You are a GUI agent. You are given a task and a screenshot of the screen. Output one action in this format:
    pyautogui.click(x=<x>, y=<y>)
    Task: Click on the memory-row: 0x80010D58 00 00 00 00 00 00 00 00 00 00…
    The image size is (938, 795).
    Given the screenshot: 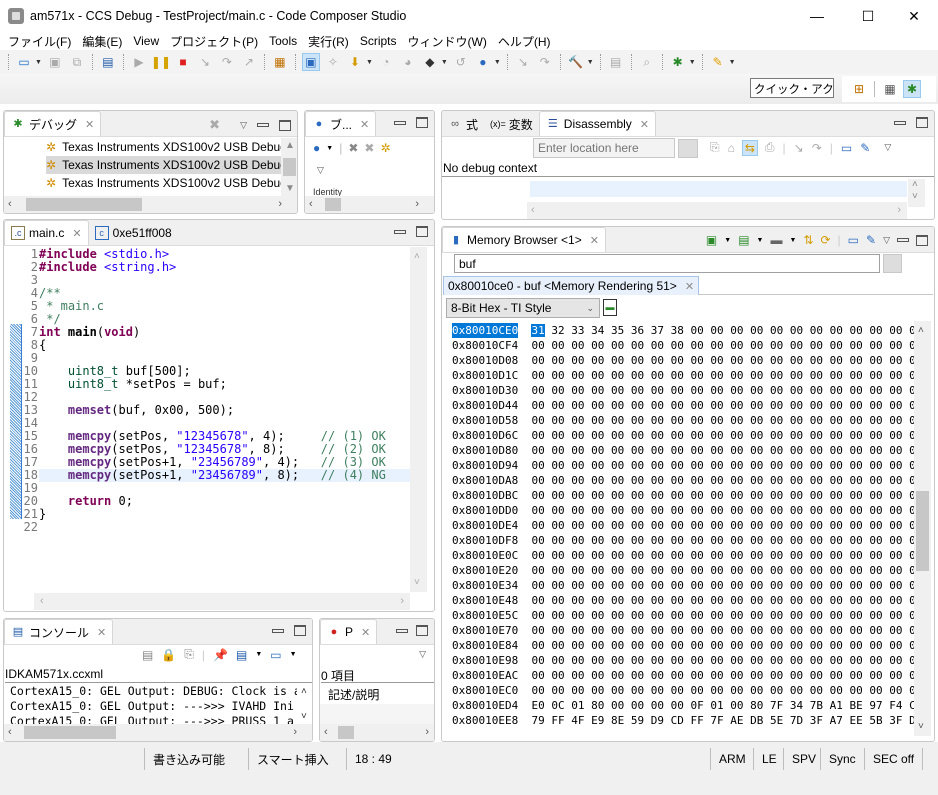 What is the action you would take?
    pyautogui.click(x=687, y=420)
    